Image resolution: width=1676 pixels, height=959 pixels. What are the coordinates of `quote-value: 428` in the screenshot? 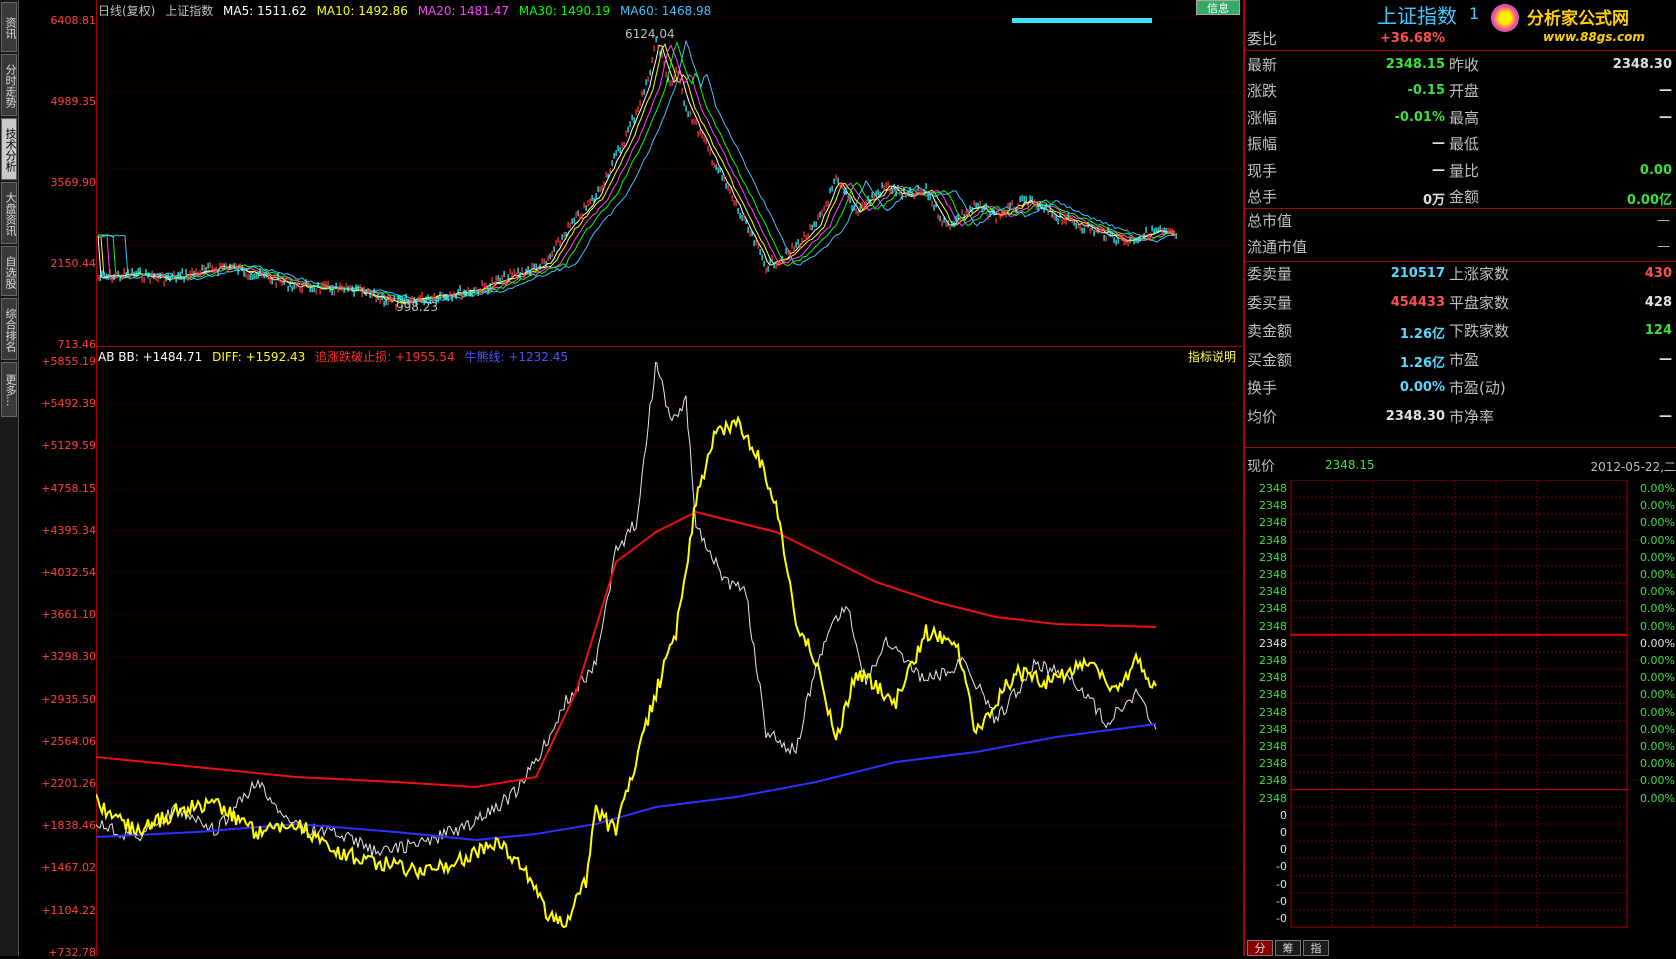 It's located at (1658, 302).